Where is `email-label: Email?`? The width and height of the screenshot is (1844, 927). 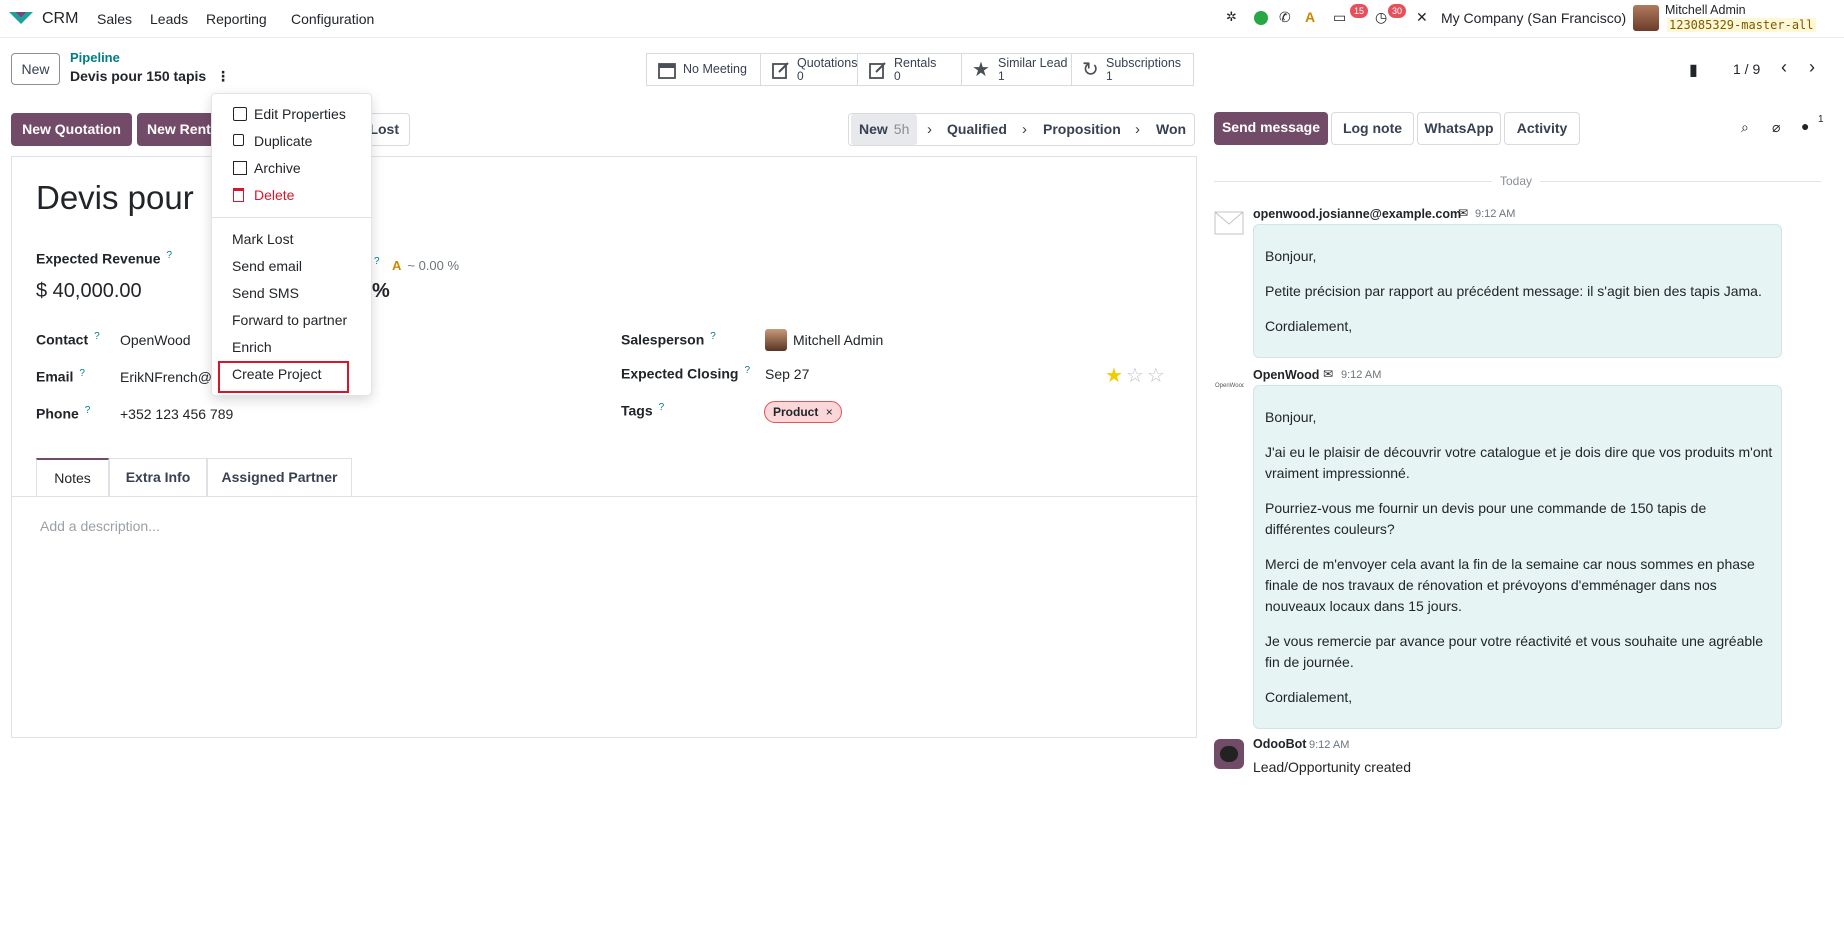
email-label: Email? is located at coordinates (60, 376).